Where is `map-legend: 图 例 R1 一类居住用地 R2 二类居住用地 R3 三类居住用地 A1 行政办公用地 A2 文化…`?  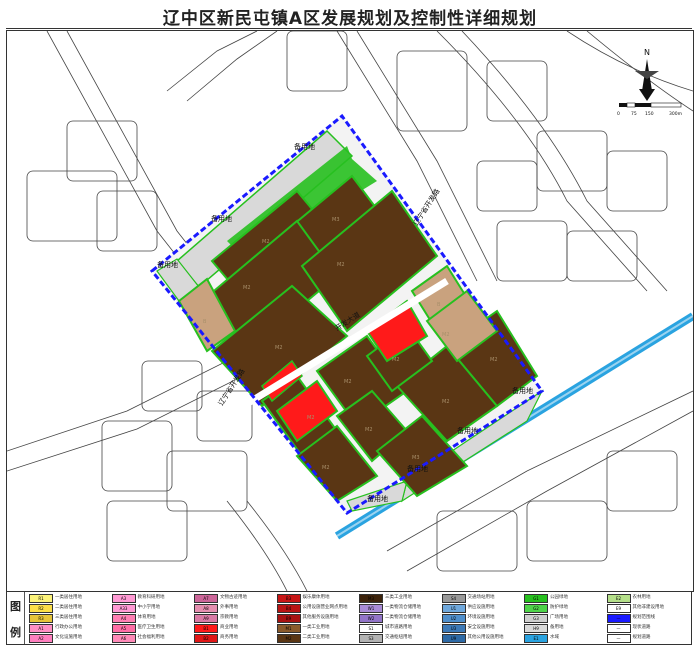 map-legend: 图 例 R1 一类居住用地 R2 二类居住用地 R3 三类居住用地 A1 行政办公用地 A2 文化… is located at coordinates (349, 618).